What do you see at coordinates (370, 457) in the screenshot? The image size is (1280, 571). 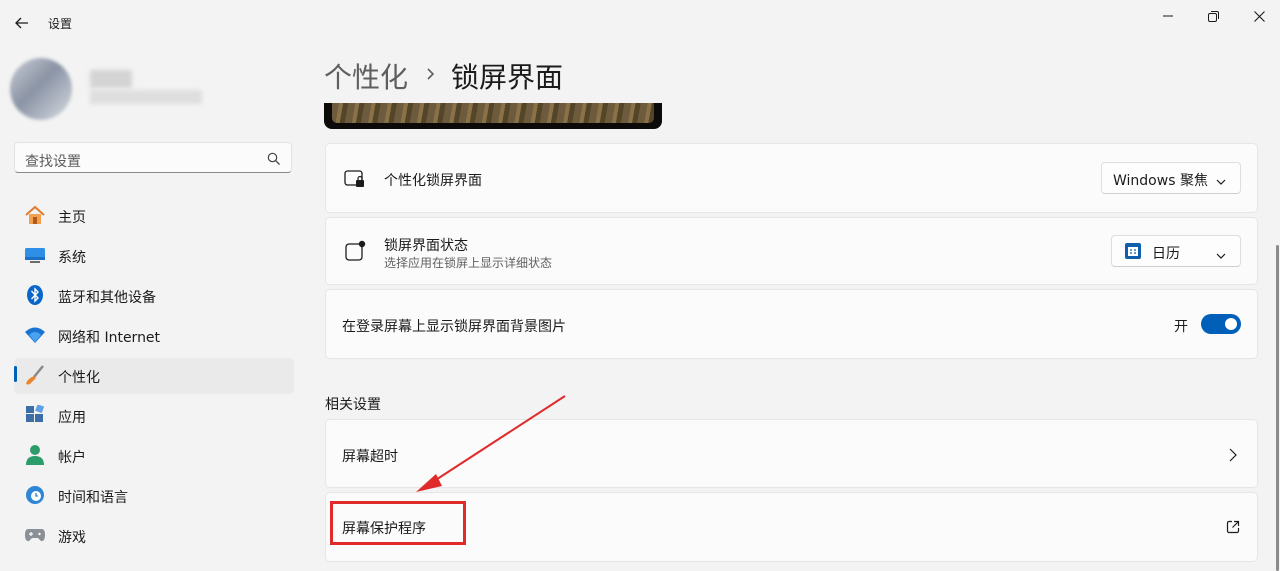 I see `screen-timeout-label: 屏幕超时` at bounding box center [370, 457].